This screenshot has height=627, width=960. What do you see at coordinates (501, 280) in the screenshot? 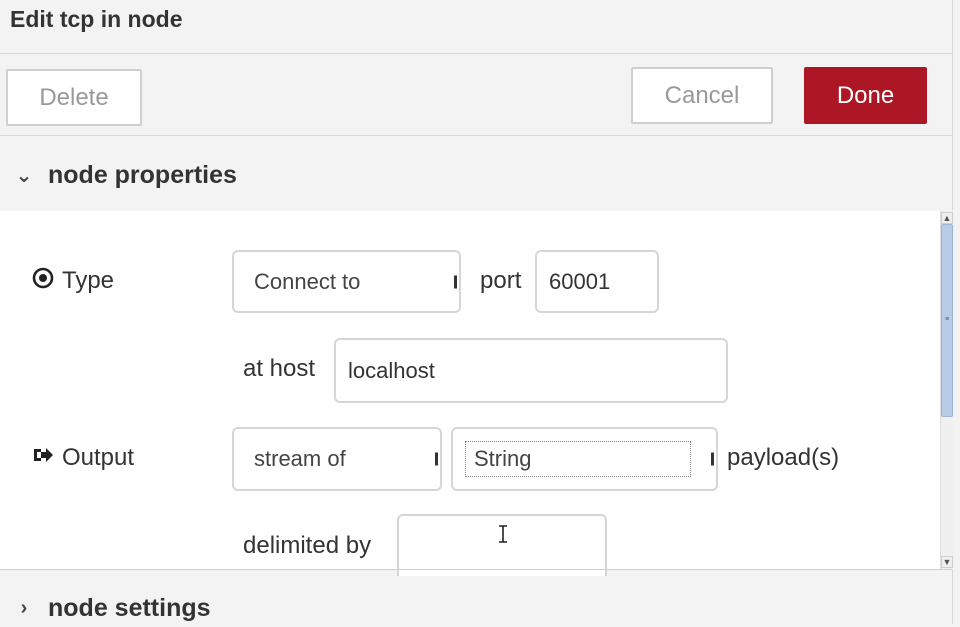
I see `port-label: port` at bounding box center [501, 280].